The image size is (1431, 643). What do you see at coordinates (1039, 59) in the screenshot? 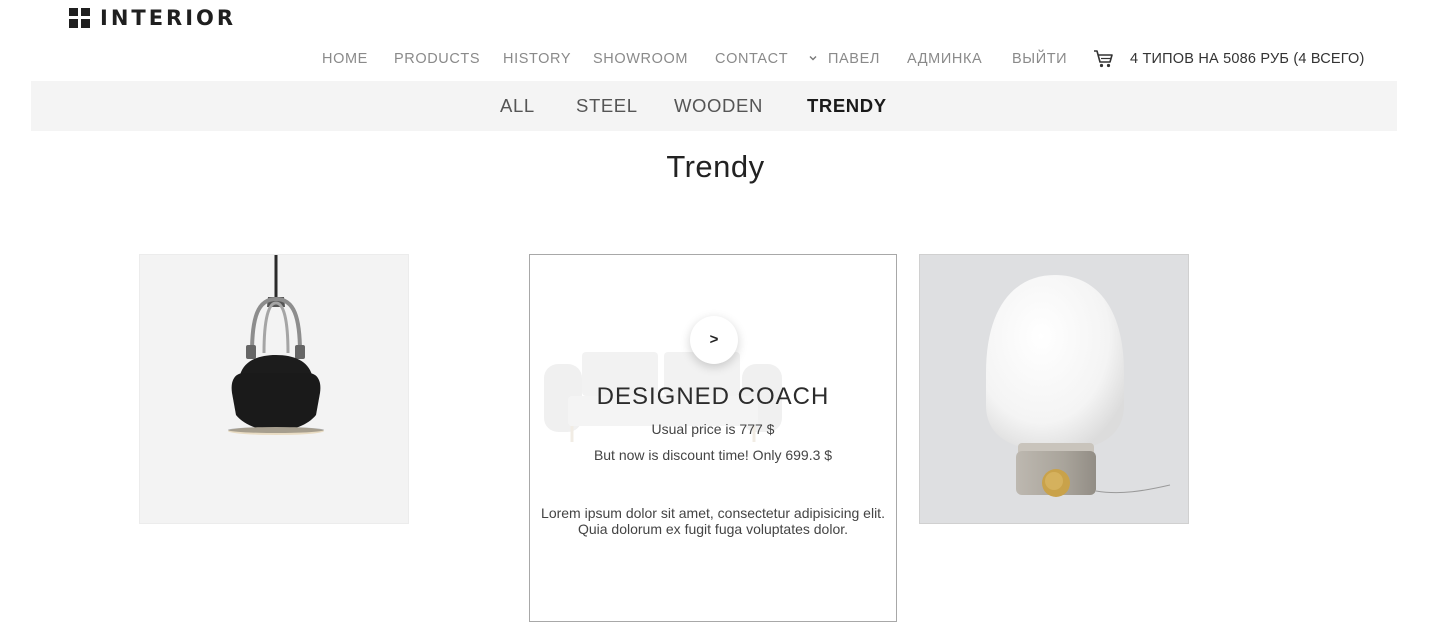
I see `nav-logout: ВЫЙТИ` at bounding box center [1039, 59].